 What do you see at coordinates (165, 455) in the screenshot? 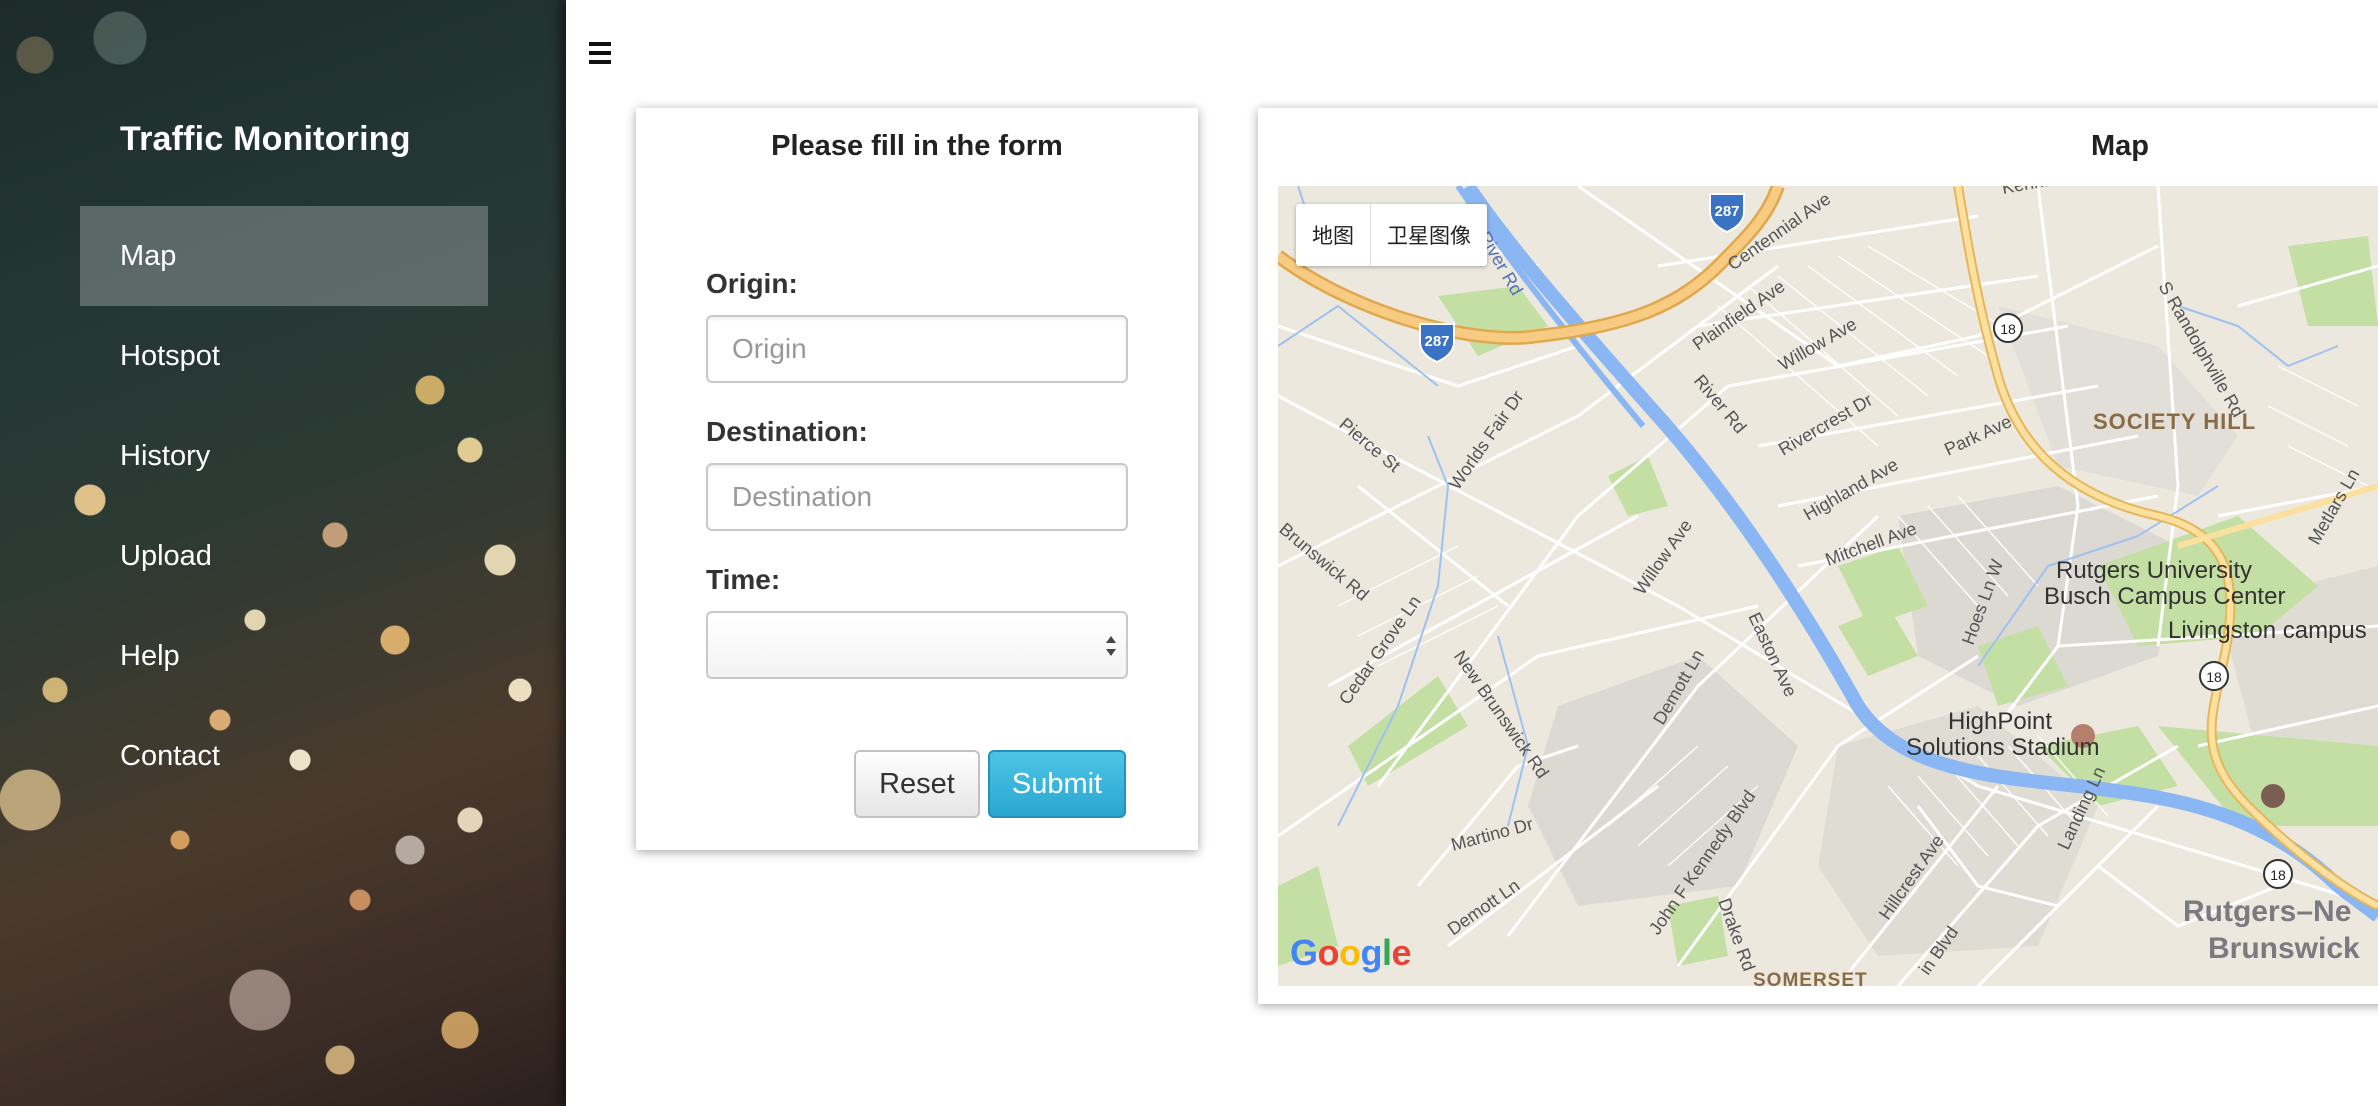
I see `sidebar-item-label: History` at bounding box center [165, 455].